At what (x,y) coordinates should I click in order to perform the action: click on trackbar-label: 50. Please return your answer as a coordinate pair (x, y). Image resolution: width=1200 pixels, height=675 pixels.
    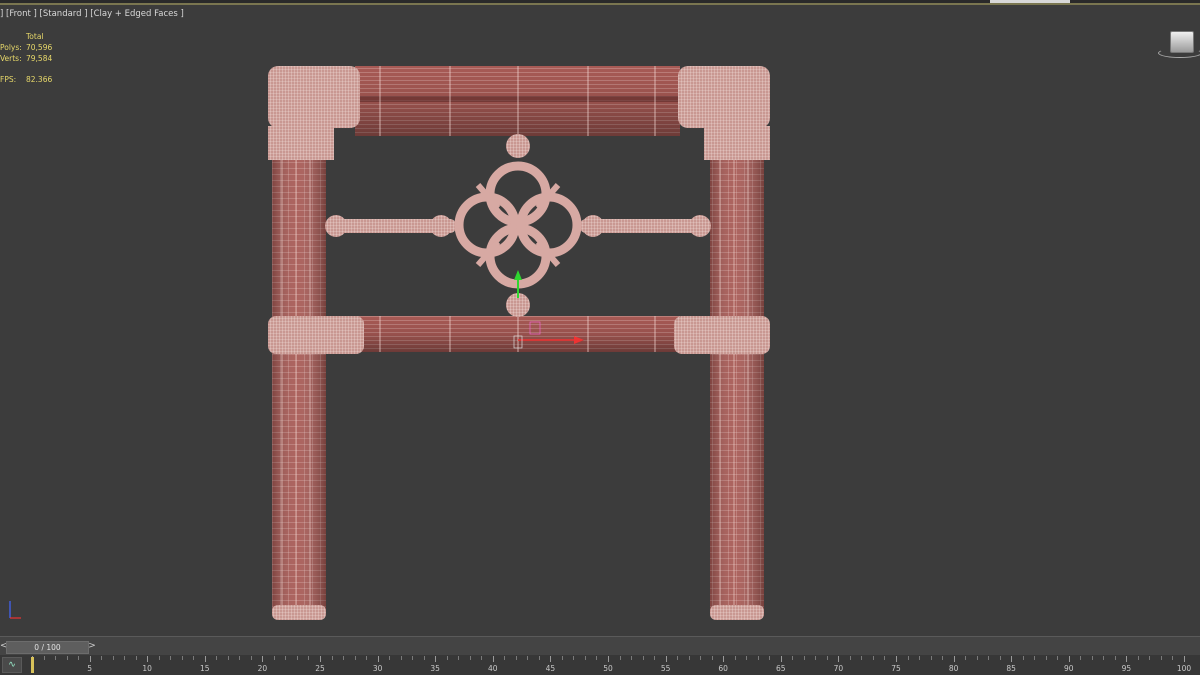
    Looking at the image, I should click on (608, 668).